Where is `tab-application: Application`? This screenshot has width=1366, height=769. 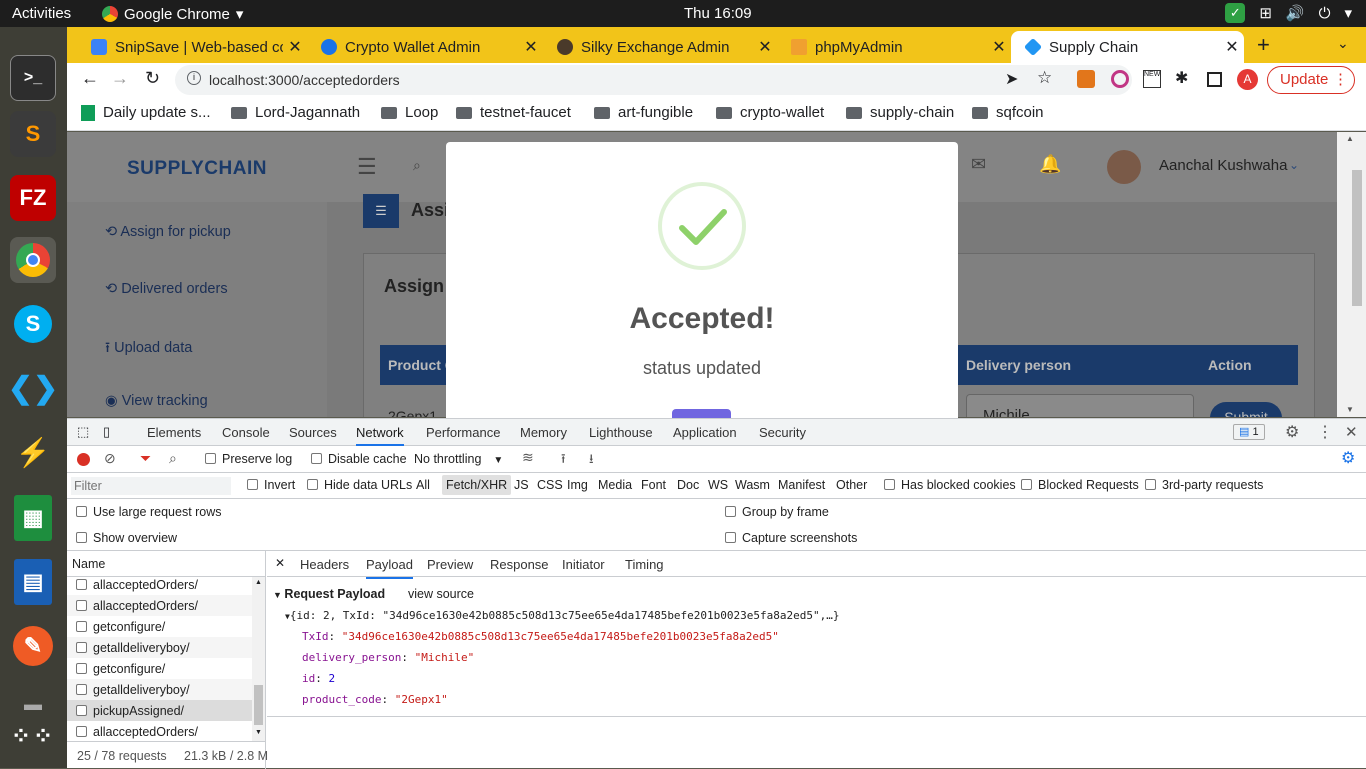 tab-application: Application is located at coordinates (705, 432).